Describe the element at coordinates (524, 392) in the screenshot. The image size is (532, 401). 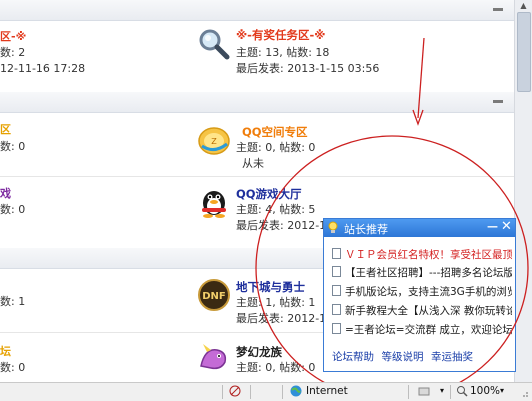
I see `resize-grip-icon` at that location.